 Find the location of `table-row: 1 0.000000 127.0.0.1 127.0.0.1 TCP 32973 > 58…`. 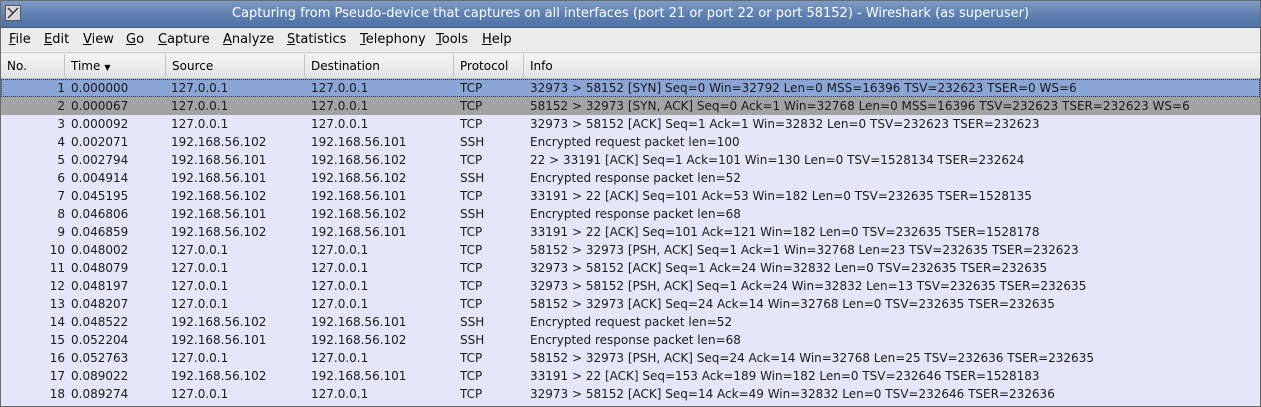

table-row: 1 0.000000 127.0.0.1 127.0.0.1 TCP 32973 > 58… is located at coordinates (630, 88).